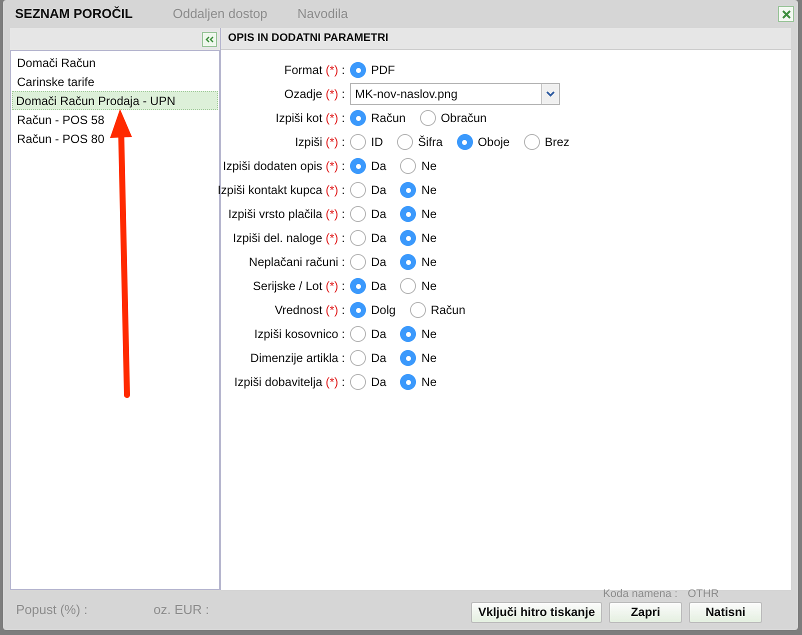 This screenshot has height=635, width=802. What do you see at coordinates (281, 190) in the screenshot?
I see `field-label: Izpiši kontakt kupca (*) :` at bounding box center [281, 190].